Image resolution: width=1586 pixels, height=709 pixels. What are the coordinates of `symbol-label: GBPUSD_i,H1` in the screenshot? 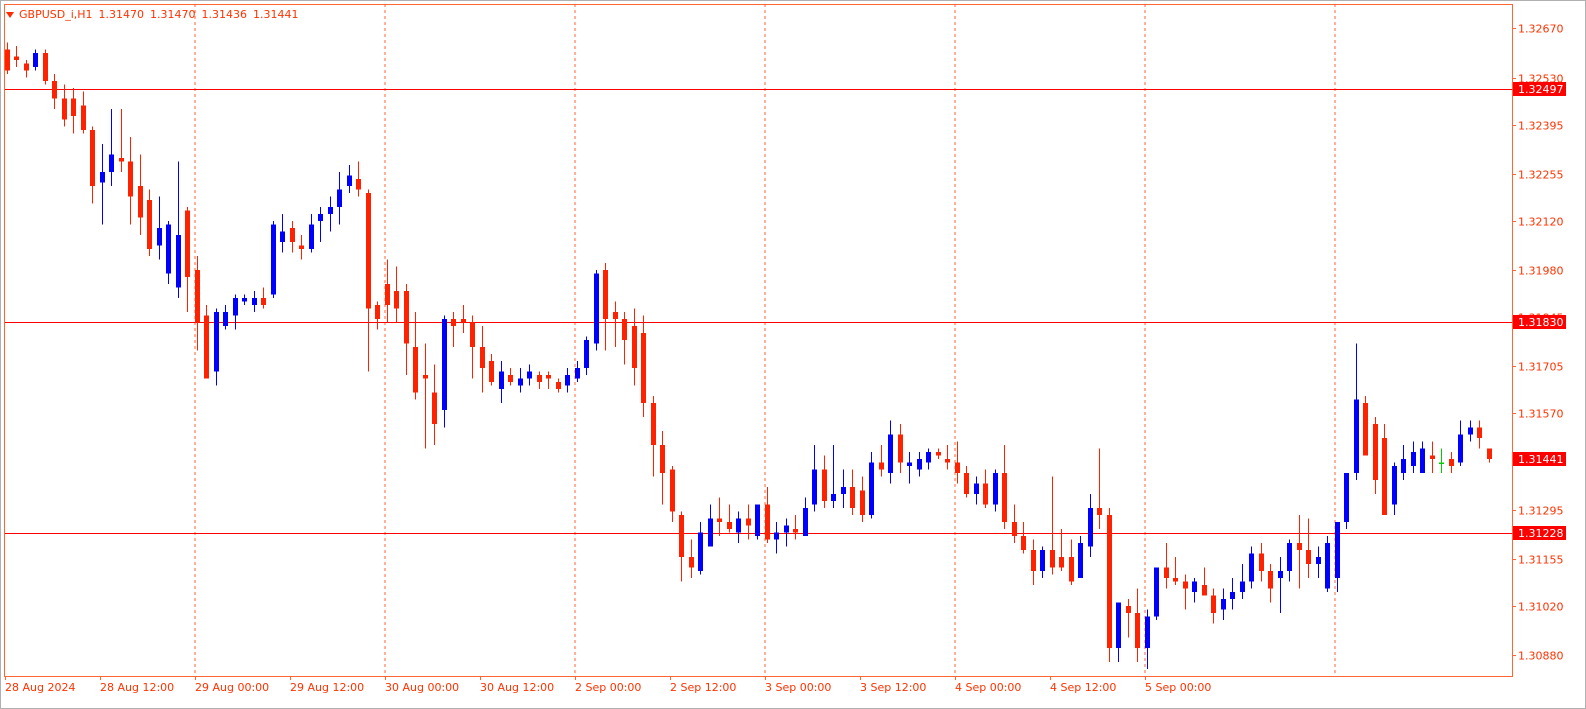 It's located at (56, 14).